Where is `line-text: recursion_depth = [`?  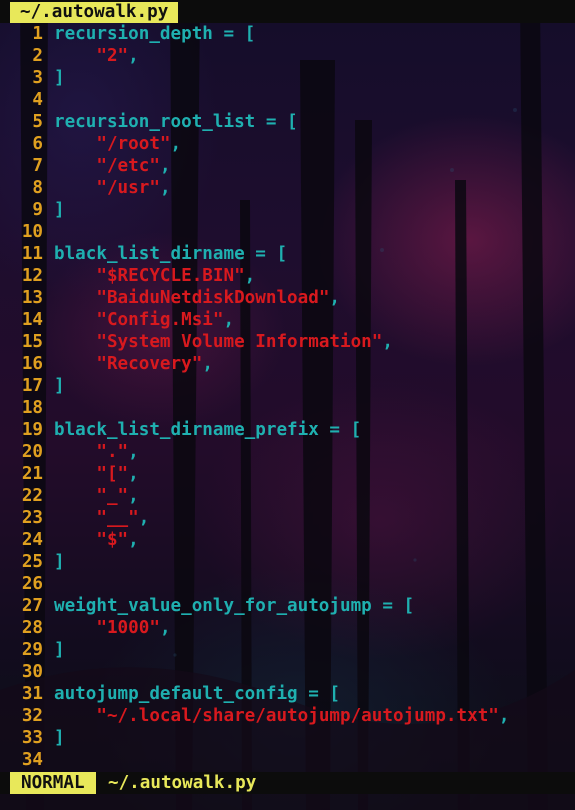 line-text: recursion_depth = [ is located at coordinates (154, 34).